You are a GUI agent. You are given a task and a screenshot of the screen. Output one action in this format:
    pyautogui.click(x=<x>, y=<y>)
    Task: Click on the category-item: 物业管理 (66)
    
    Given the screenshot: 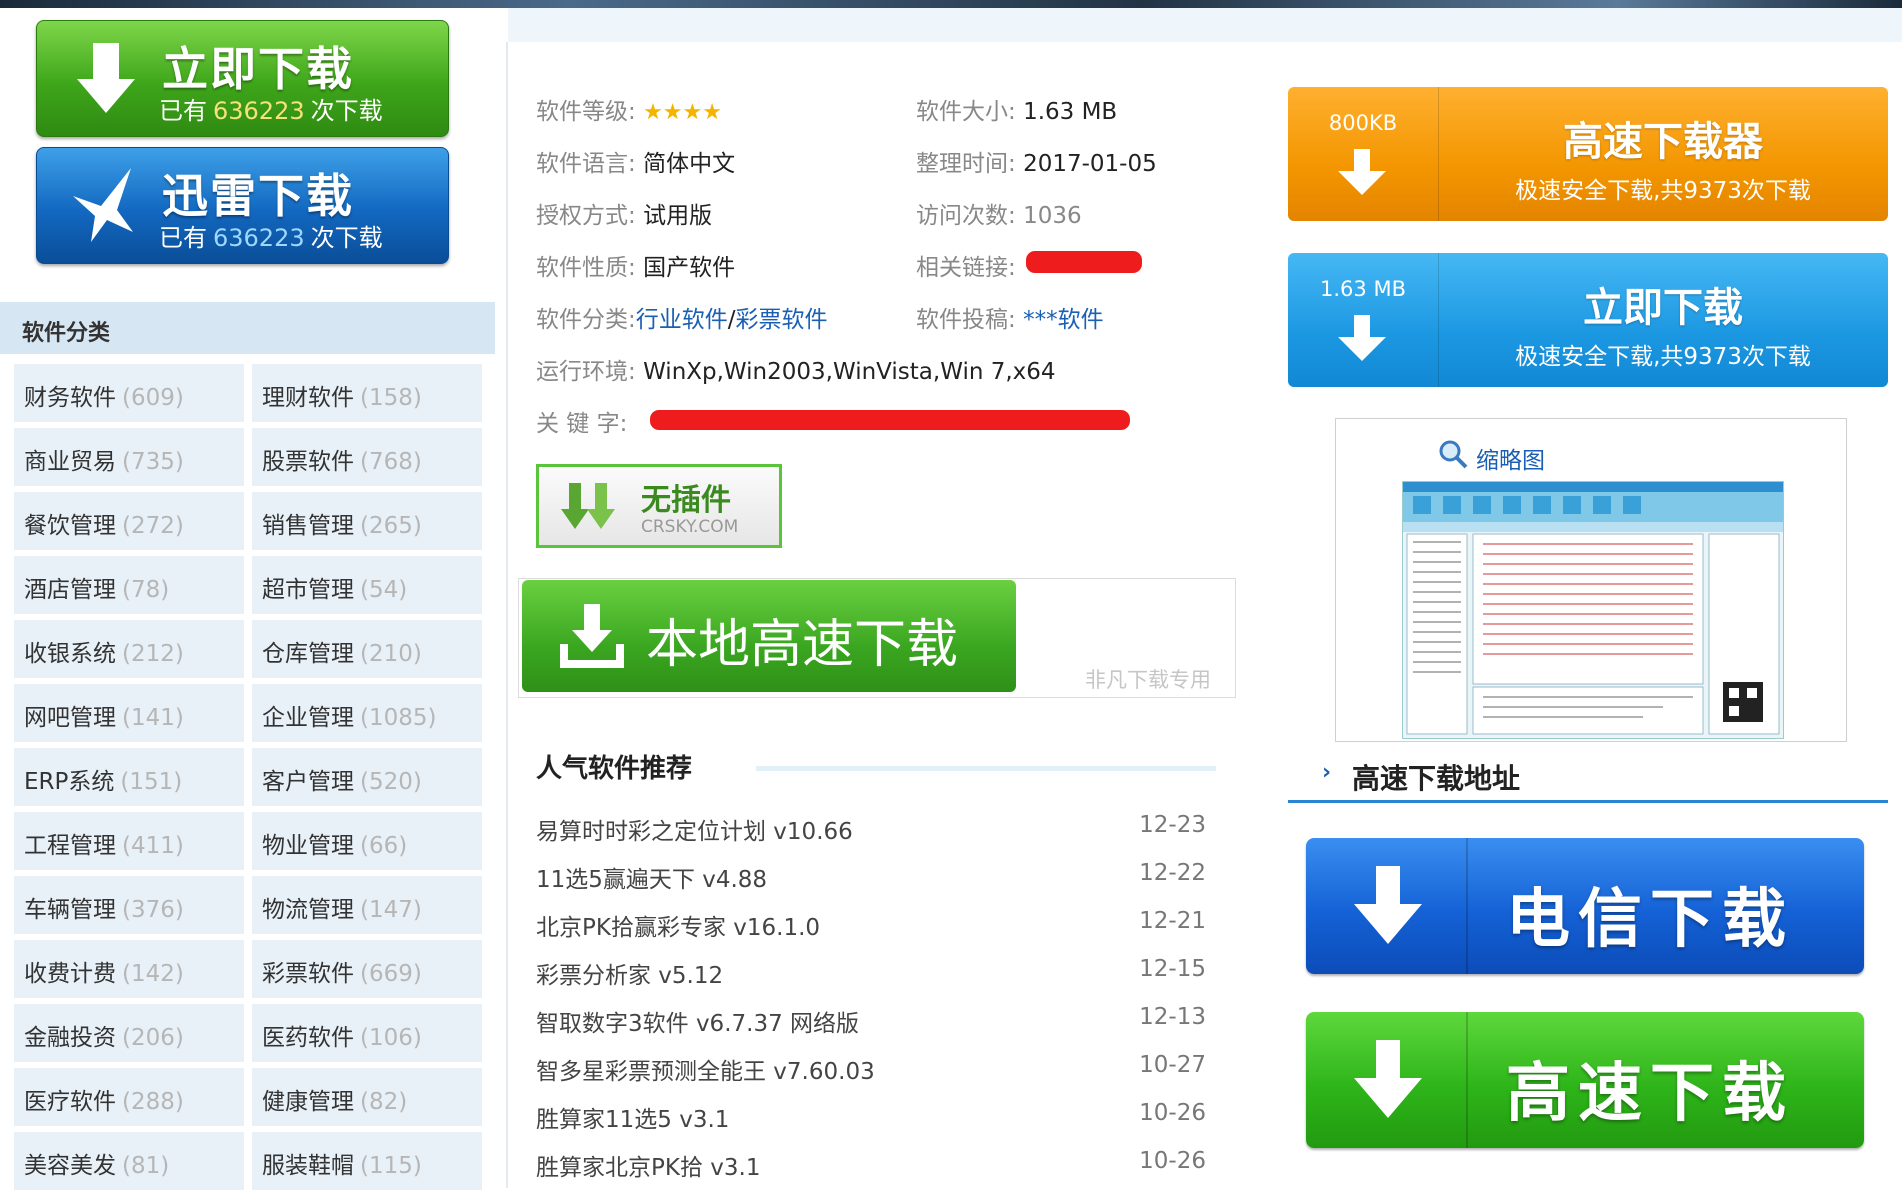 What is the action you would take?
    pyautogui.click(x=367, y=841)
    